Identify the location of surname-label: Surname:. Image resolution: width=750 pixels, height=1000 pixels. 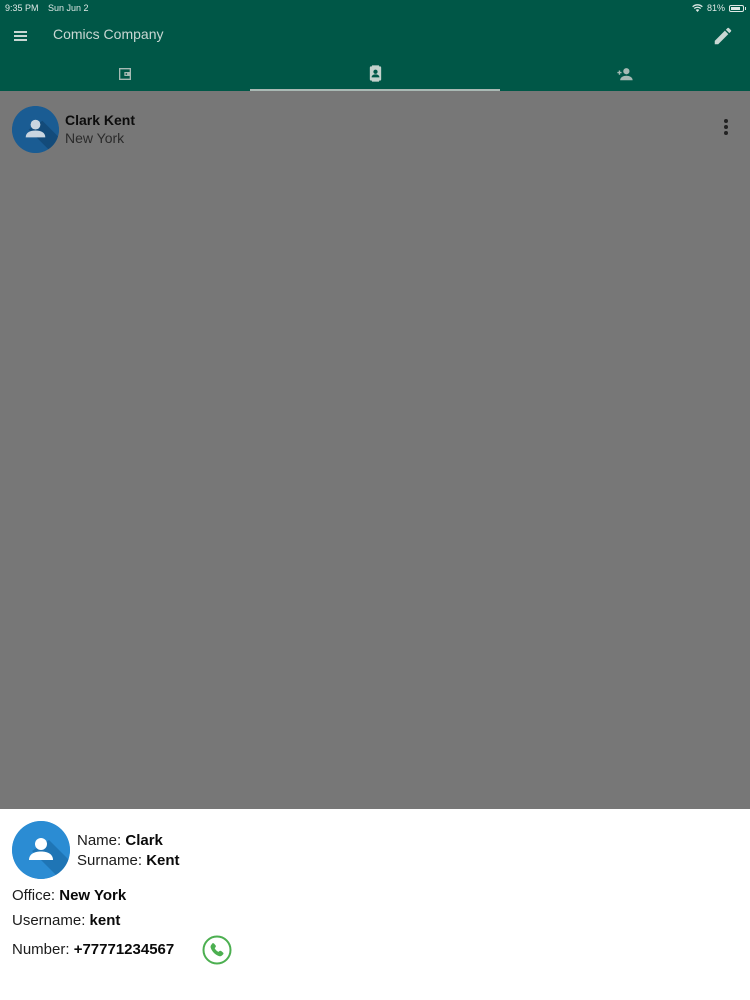
(110, 860).